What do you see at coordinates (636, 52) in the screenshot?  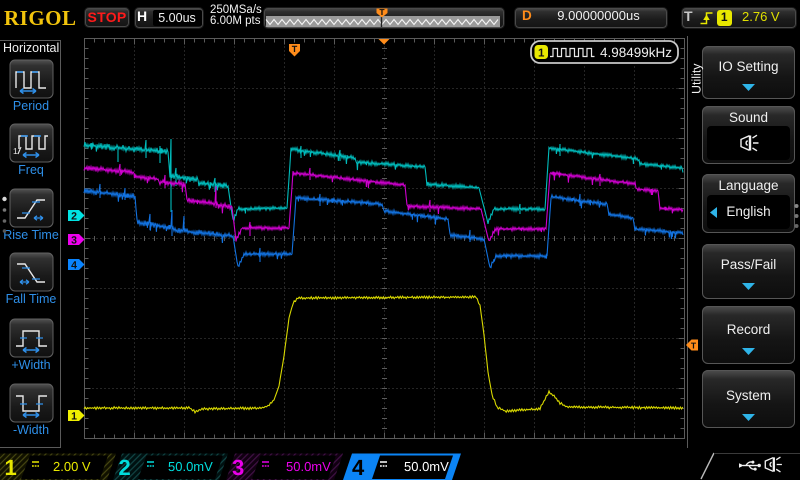 I see `svg-text: 4.98499kHz` at bounding box center [636, 52].